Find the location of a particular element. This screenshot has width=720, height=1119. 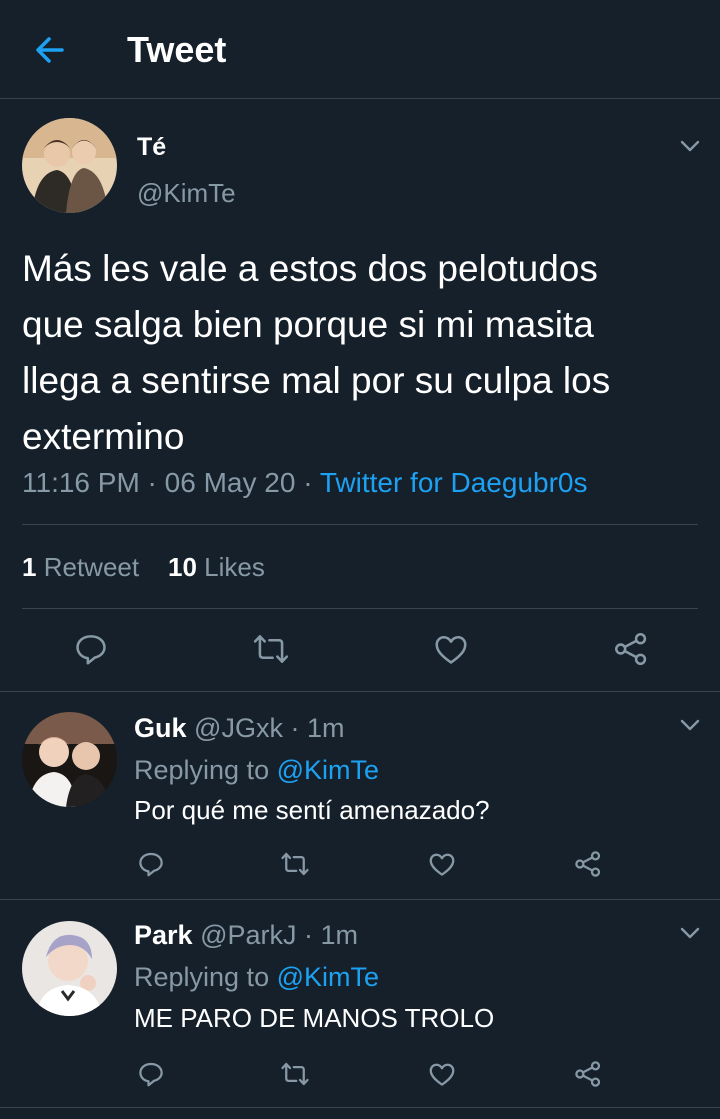

back-button is located at coordinates (50, 50).